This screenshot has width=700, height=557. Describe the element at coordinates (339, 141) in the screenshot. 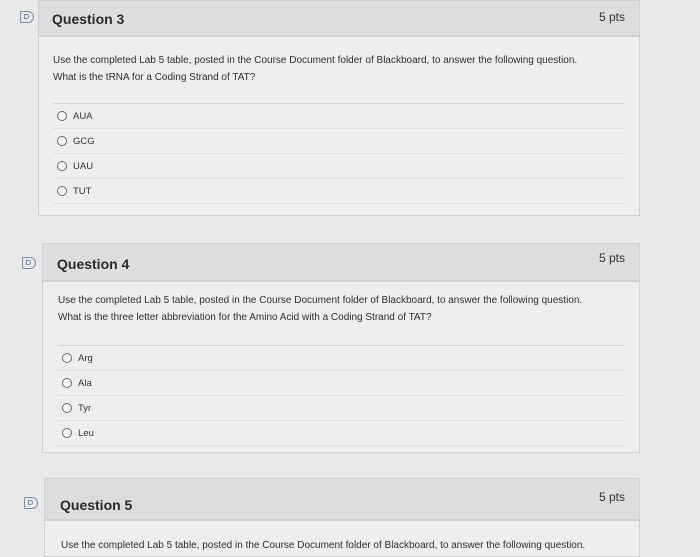

I see `answer-option: GCG` at that location.